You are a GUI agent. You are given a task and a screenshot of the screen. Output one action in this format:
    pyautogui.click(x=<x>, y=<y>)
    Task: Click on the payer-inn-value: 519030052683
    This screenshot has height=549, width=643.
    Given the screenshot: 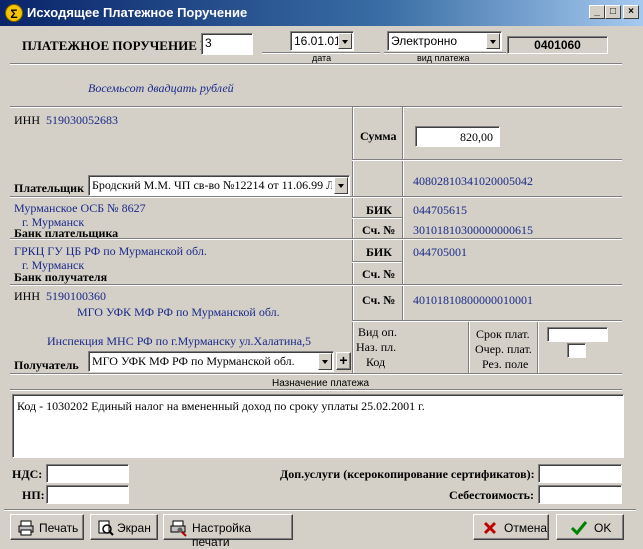 What is the action you would take?
    pyautogui.click(x=82, y=120)
    